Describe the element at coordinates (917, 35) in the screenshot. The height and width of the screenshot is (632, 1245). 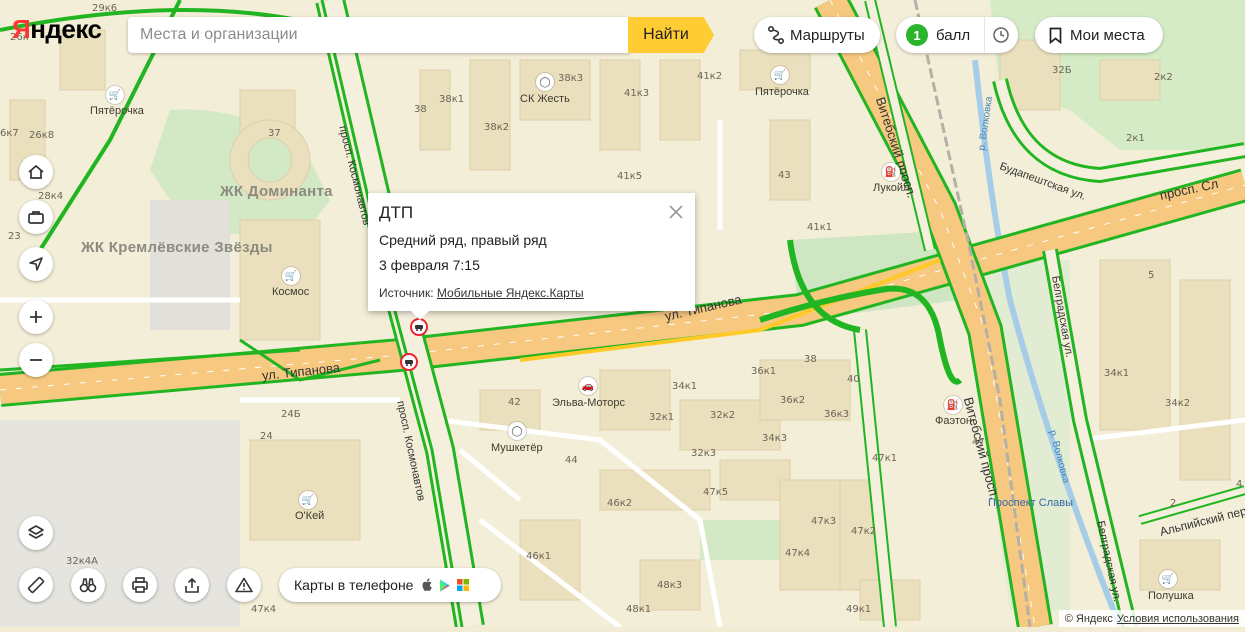
I see `score-count: 1` at that location.